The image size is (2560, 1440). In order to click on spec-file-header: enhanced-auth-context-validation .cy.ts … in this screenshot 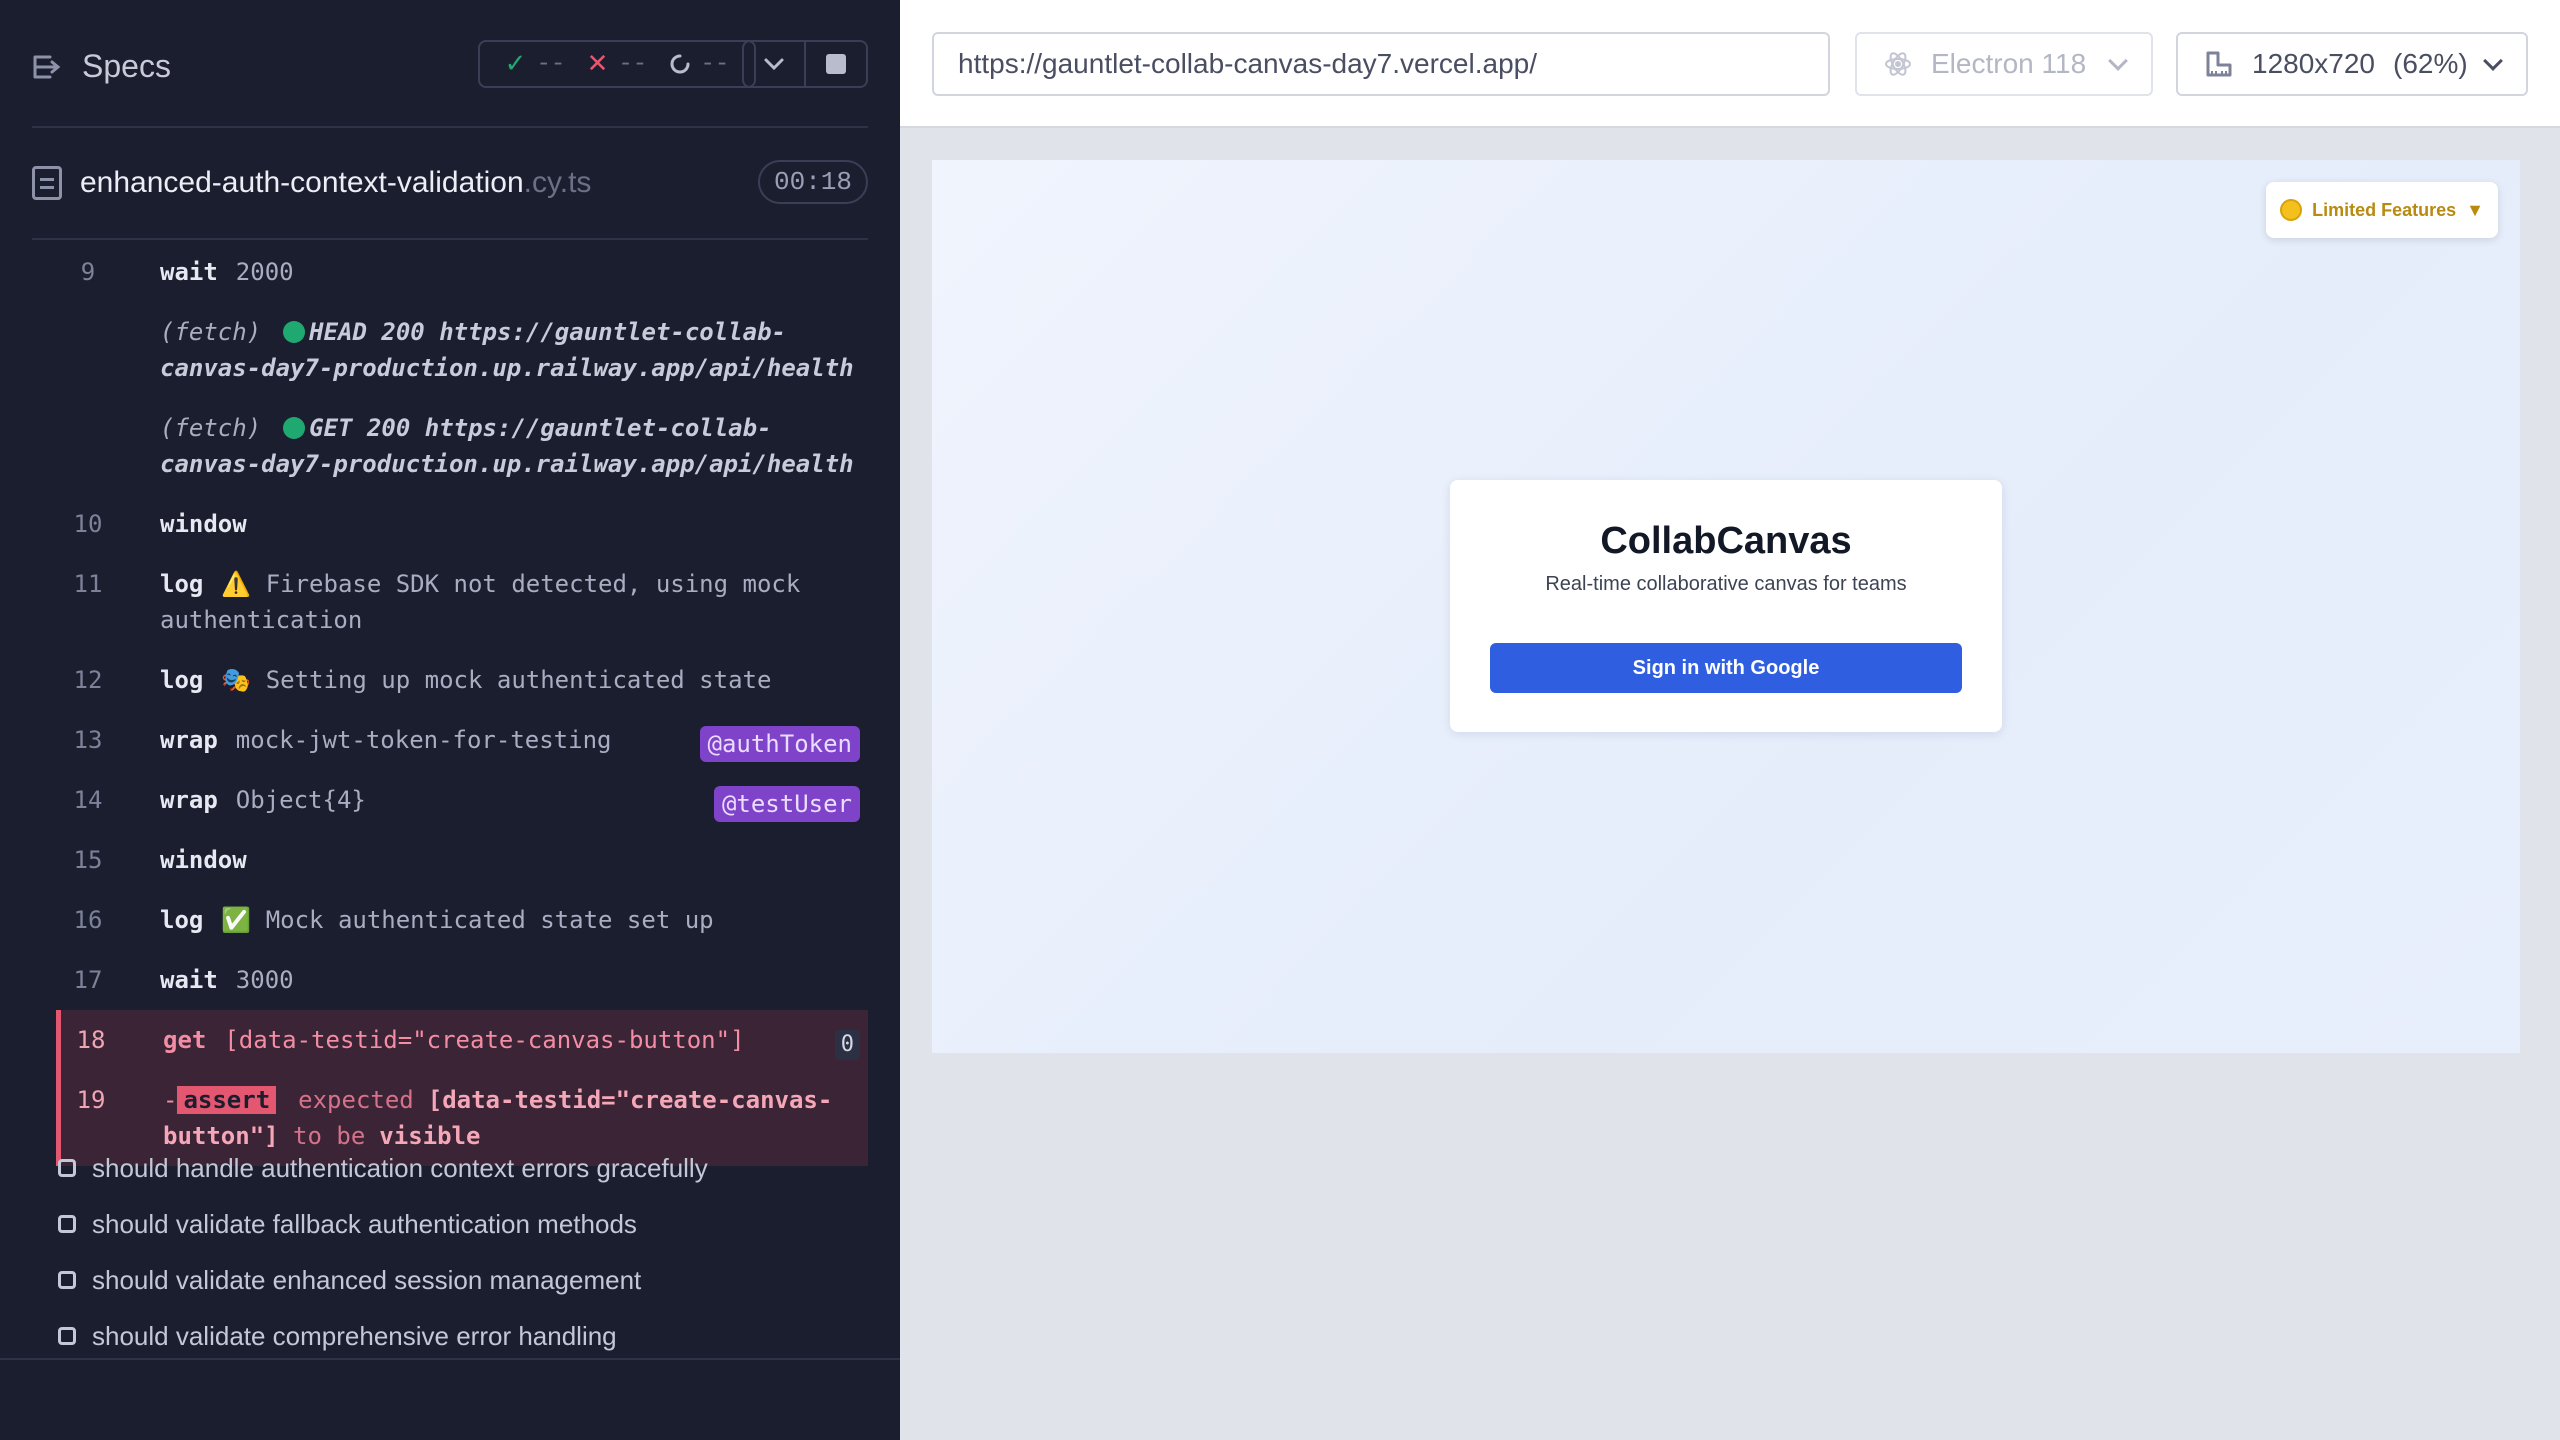, I will do `click(450, 184)`.